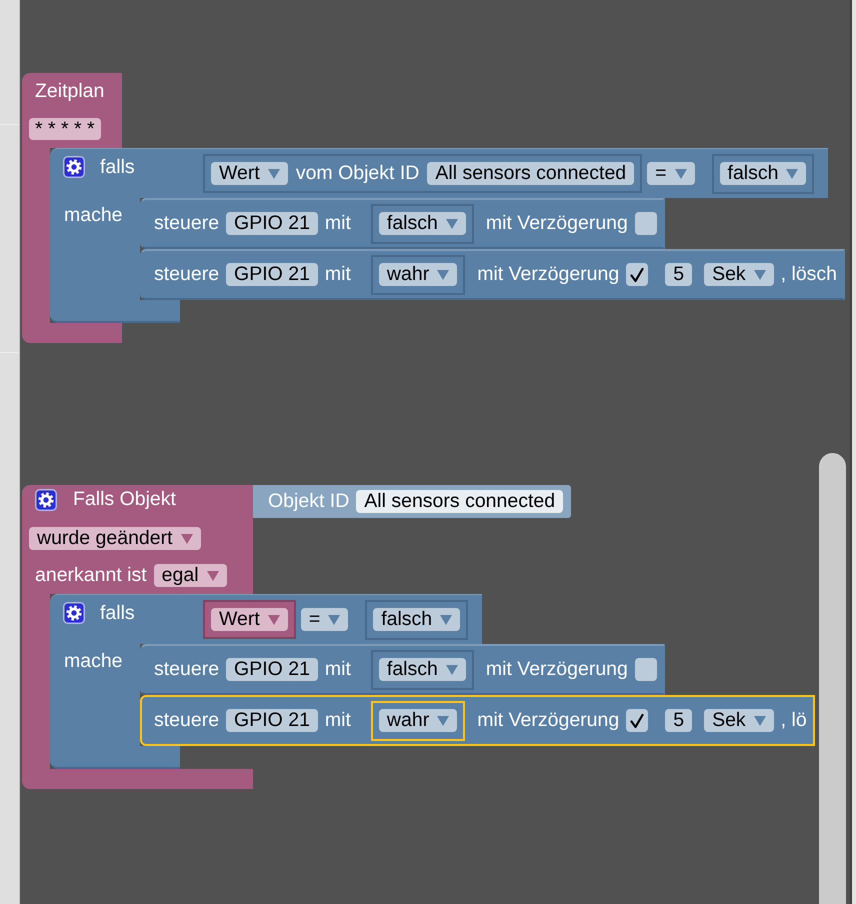 The image size is (856, 904). What do you see at coordinates (422, 173) in the screenshot?
I see `object-value-block: Wert vom Objekt ID All sensors connected` at bounding box center [422, 173].